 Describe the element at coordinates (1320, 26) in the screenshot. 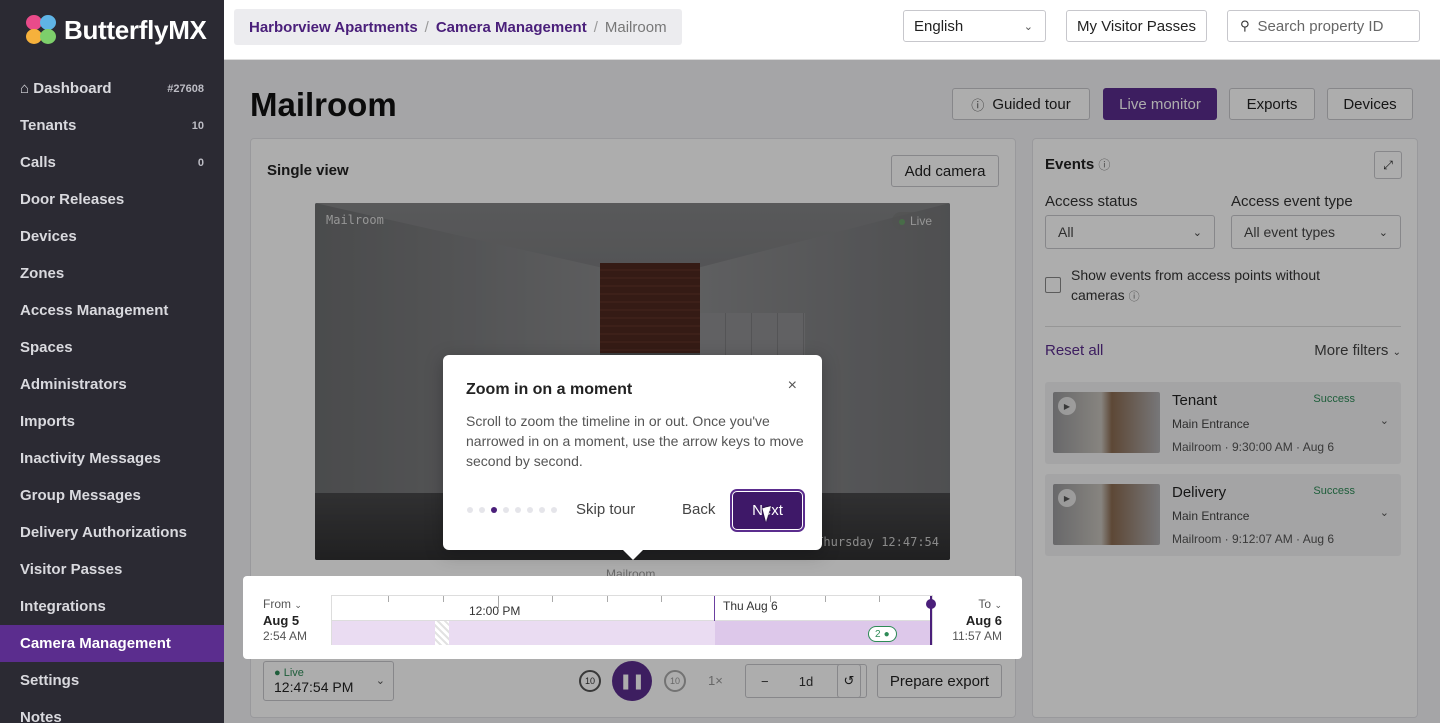

I see `search-placeholder: Search property ID` at that location.